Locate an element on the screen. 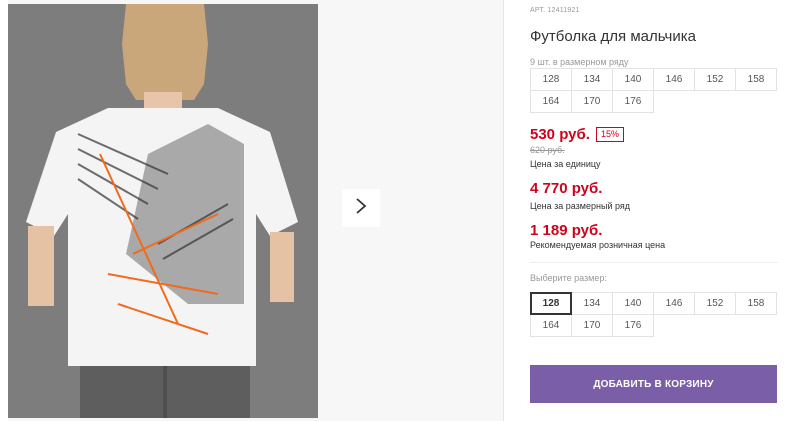 The image size is (800, 421). discount-badge: 15% is located at coordinates (609, 134).